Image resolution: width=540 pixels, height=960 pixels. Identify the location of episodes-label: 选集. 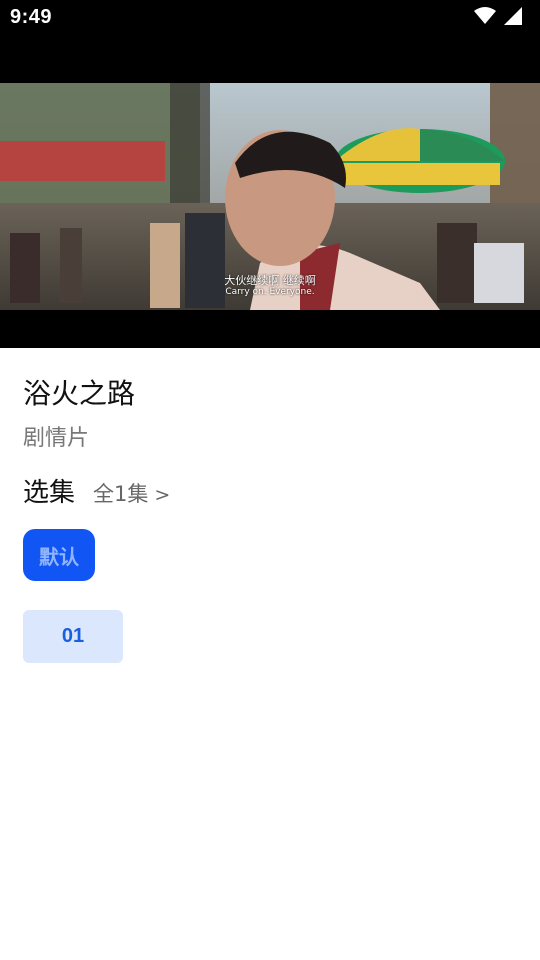
(49, 493).